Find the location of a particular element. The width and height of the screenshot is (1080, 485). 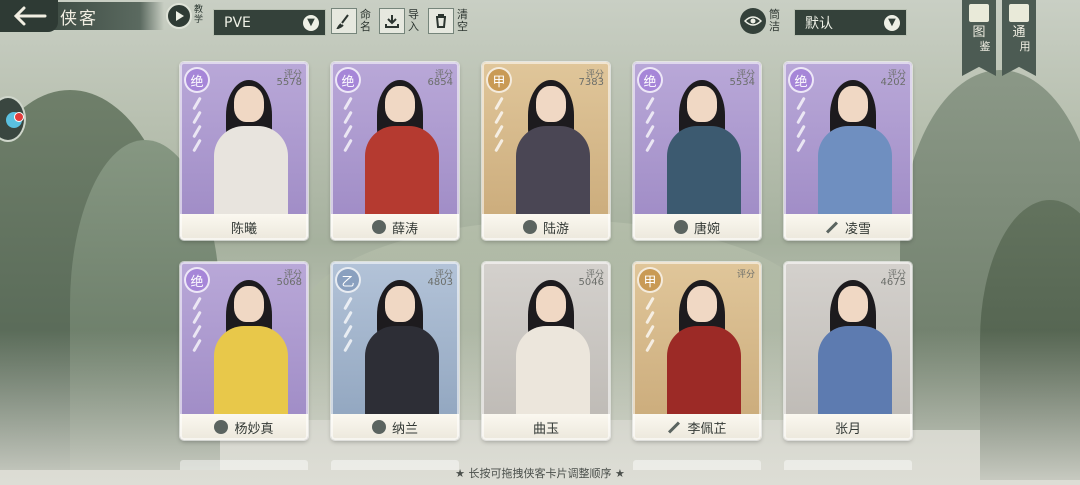

hero-name: 李佩芷 is located at coordinates (707, 429).